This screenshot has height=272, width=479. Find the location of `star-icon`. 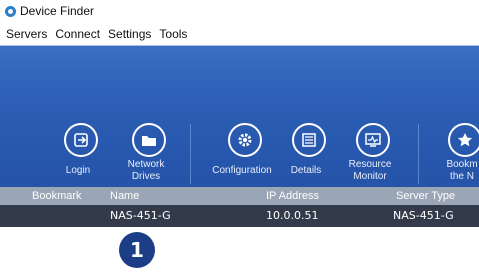

star-icon is located at coordinates (463, 140).